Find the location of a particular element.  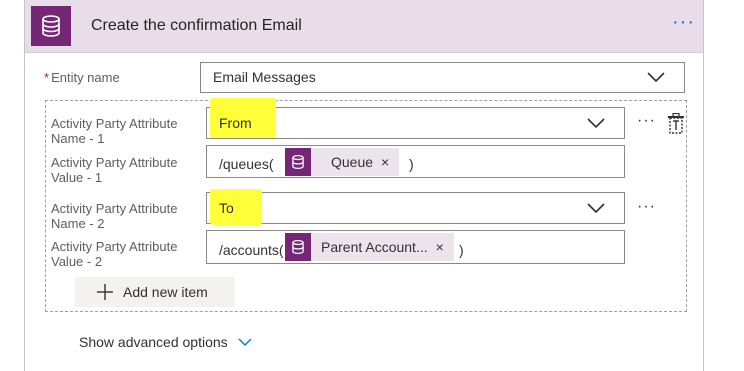

ellipsis-icon: ··· is located at coordinates (683, 22).